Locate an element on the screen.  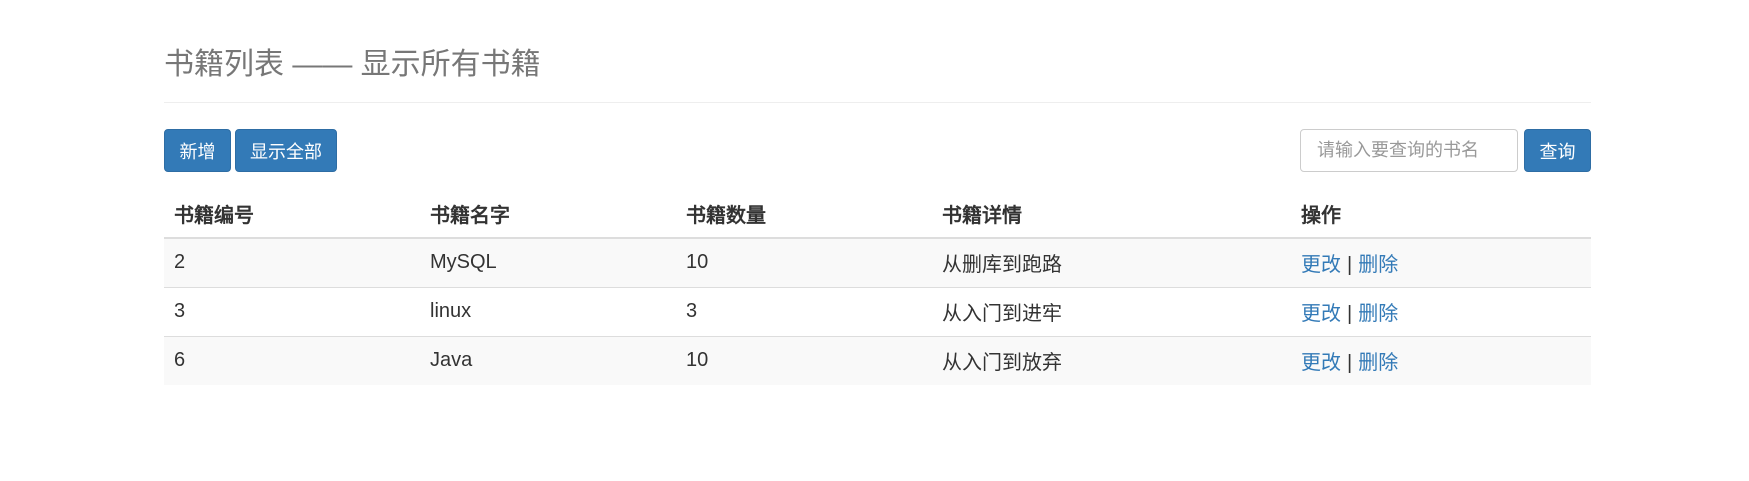
cell-book-detail: 从入门到放弃 is located at coordinates (1111, 360).